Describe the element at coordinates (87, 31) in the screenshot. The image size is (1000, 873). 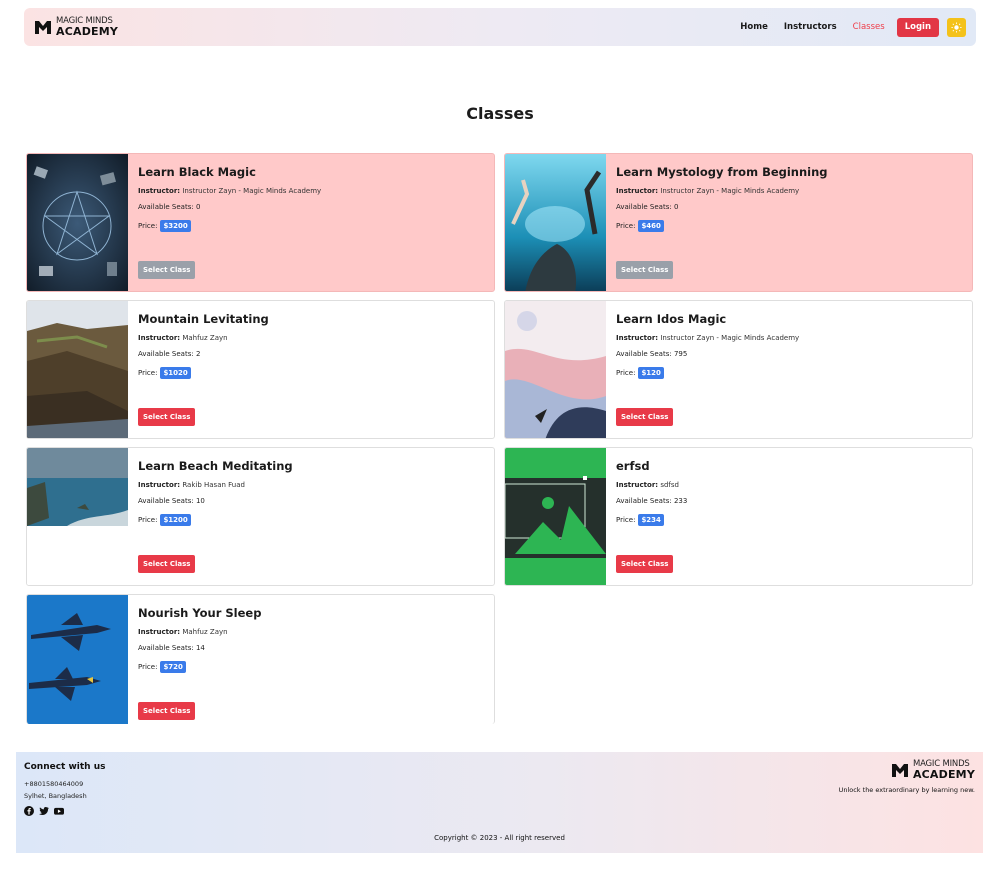
I see `brand-bottom-text: ACADEMY` at that location.